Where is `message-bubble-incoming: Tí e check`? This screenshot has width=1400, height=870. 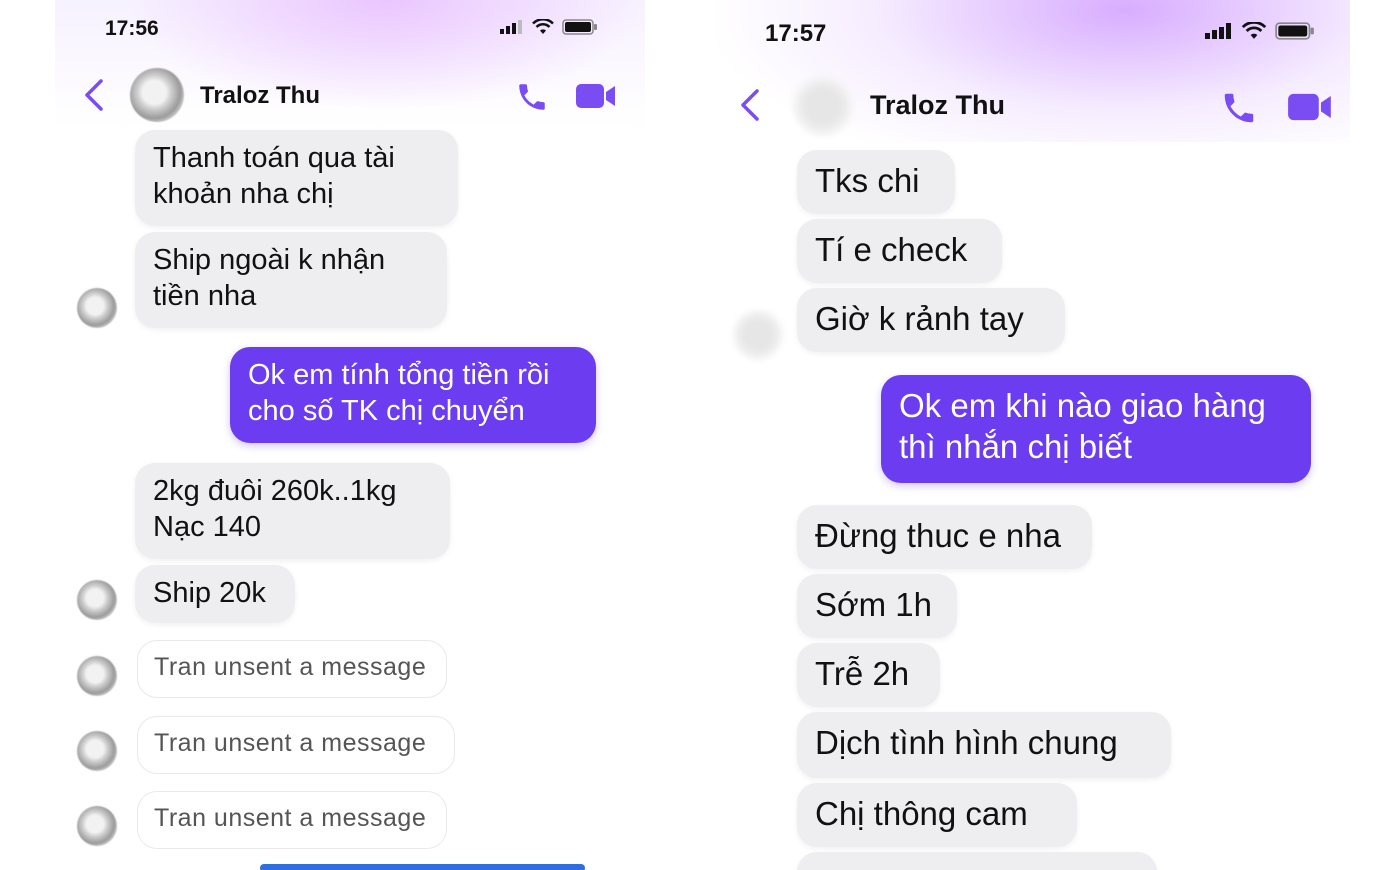 message-bubble-incoming: Tí e check is located at coordinates (899, 251).